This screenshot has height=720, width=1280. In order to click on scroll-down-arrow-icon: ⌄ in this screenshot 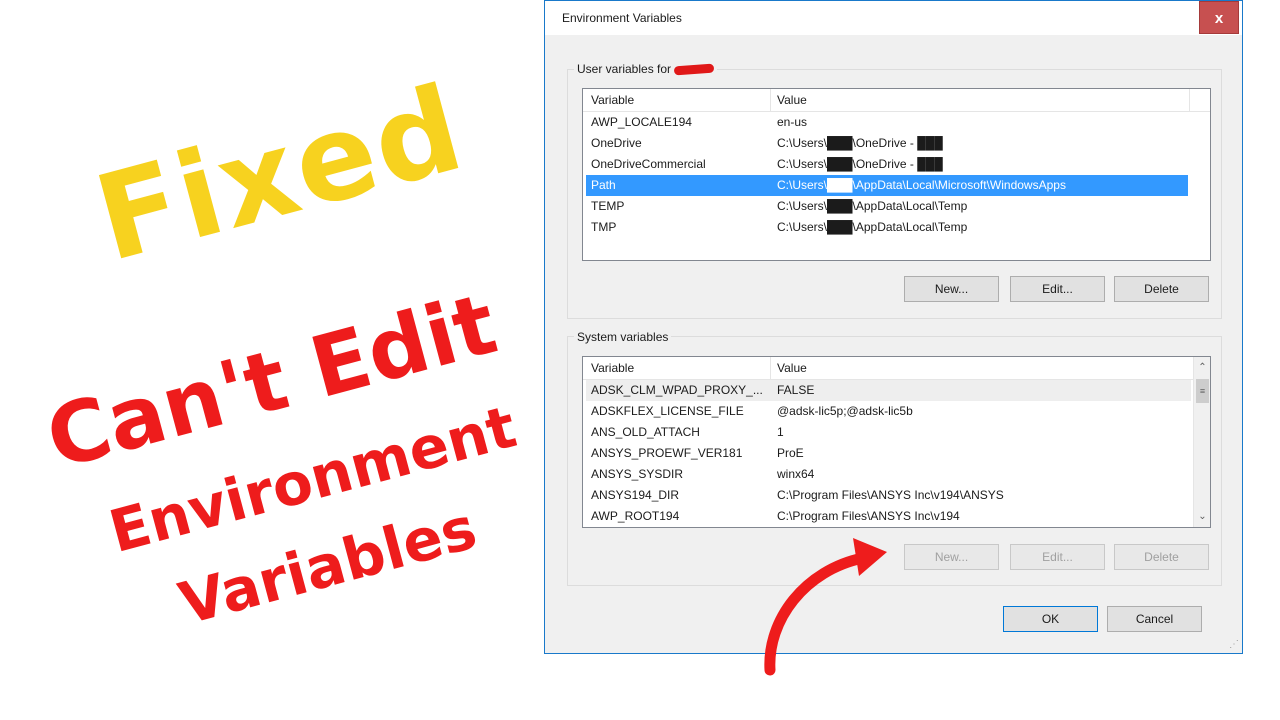, I will do `click(1202, 516)`.